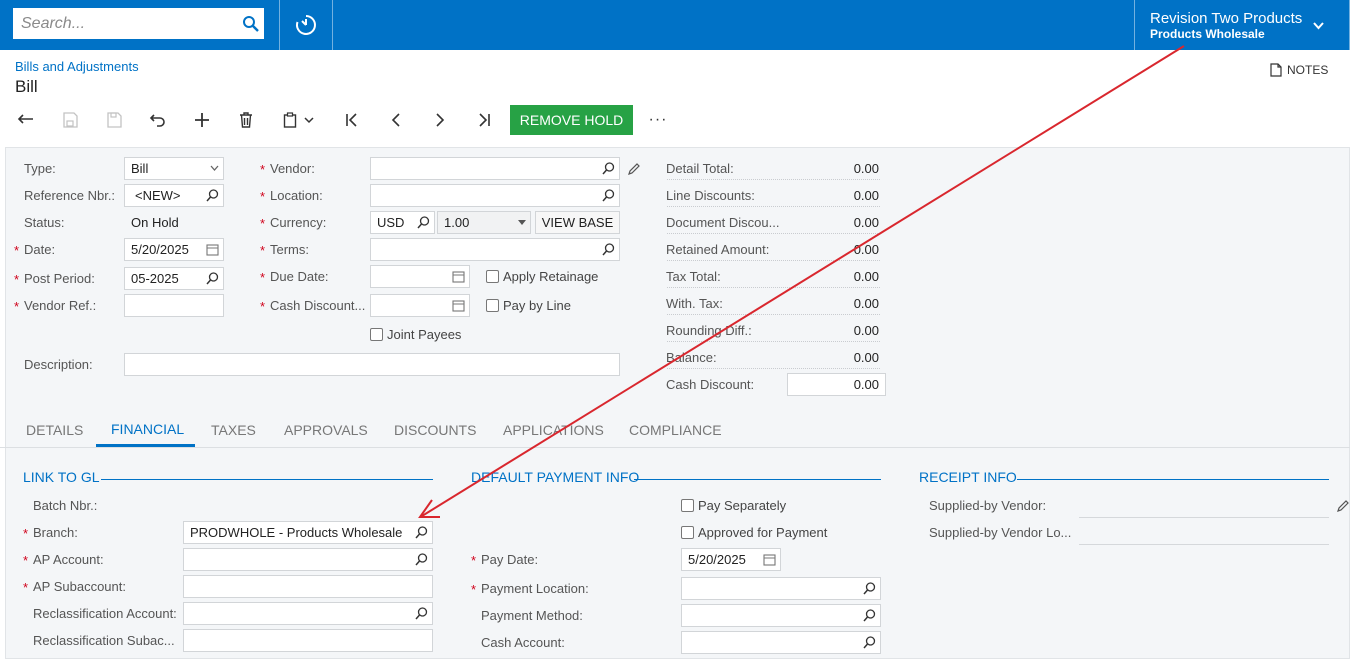  I want to click on tab-approvals: APPROVALS, so click(326, 430).